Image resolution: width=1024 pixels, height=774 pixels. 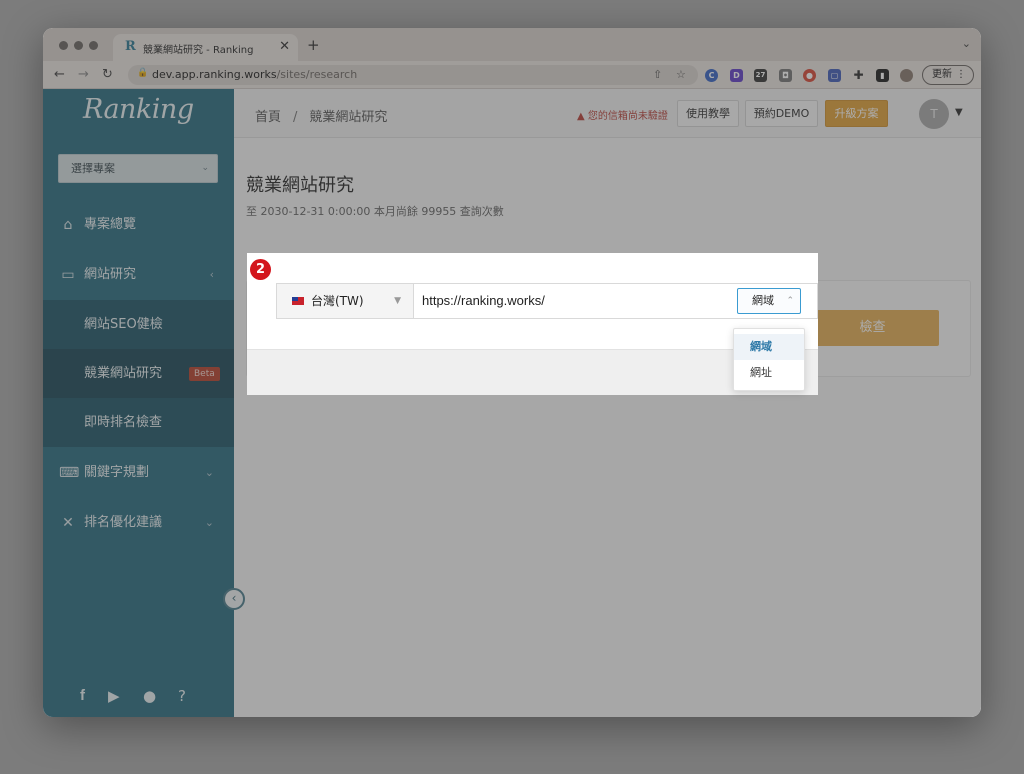 I want to click on type-dropdown: 網域 網址, so click(x=769, y=359).